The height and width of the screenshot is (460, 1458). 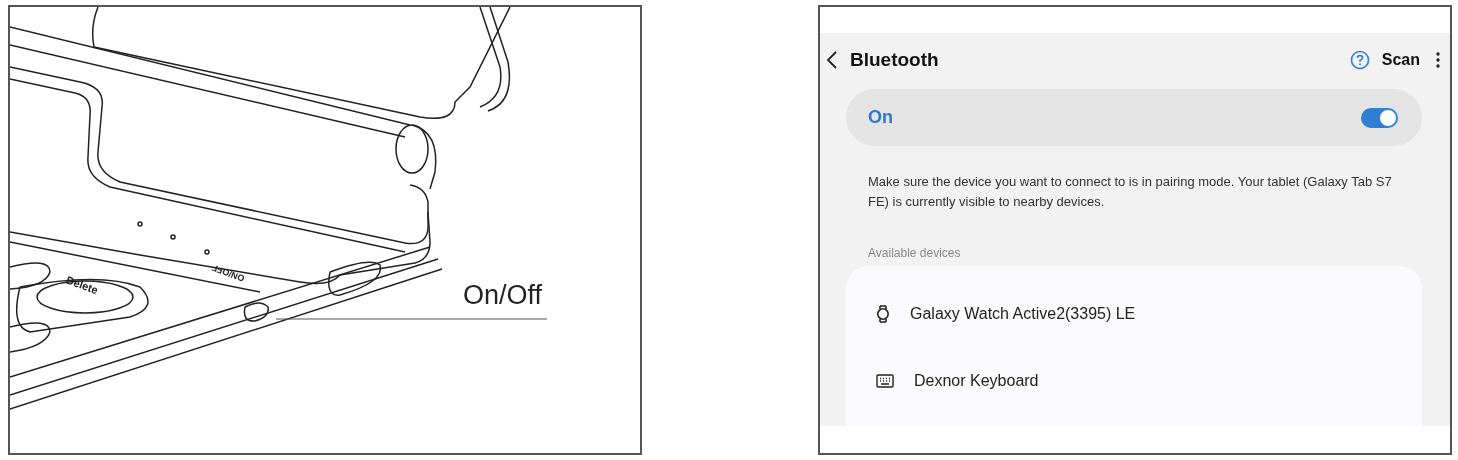 What do you see at coordinates (1023, 313) in the screenshot?
I see `device-name: Galaxy Watch Active2(3395) LE` at bounding box center [1023, 313].